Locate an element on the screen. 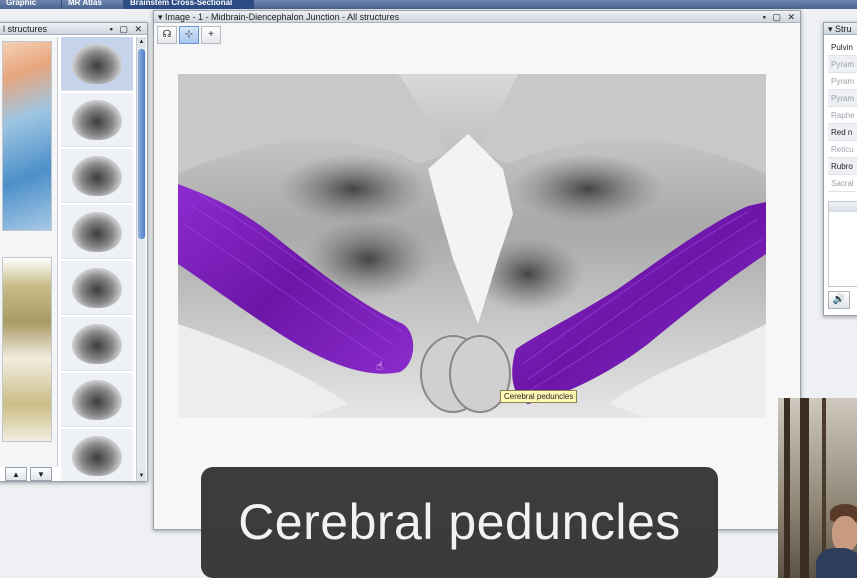 The height and width of the screenshot is (578, 857). scrollbar-thumb is located at coordinates (141, 144).